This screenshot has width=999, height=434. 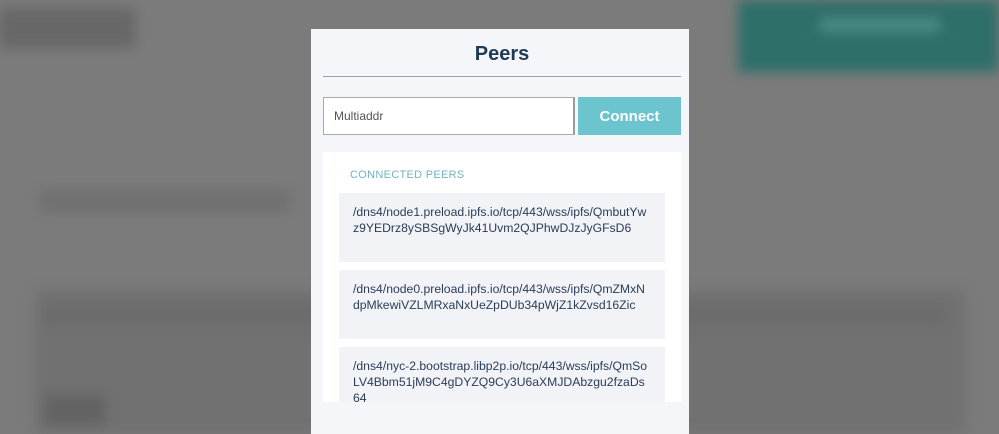 I want to click on connect-form: Connect, so click(x=502, y=116).